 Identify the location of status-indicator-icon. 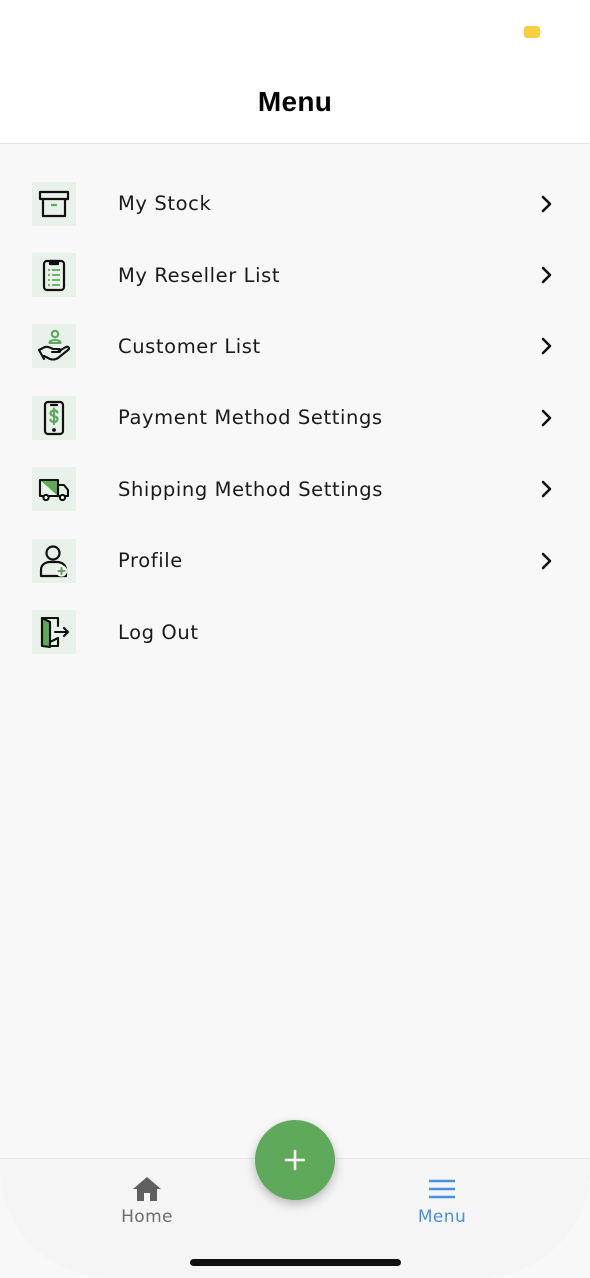
(532, 32).